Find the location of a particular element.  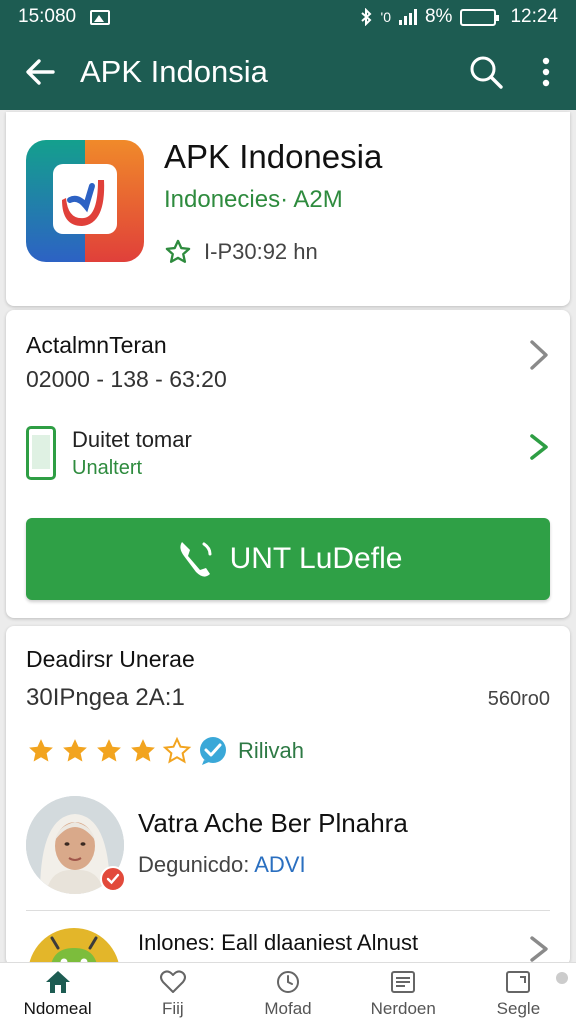

reviewer-meta: Degunicdo: ADVI is located at coordinates (222, 865).